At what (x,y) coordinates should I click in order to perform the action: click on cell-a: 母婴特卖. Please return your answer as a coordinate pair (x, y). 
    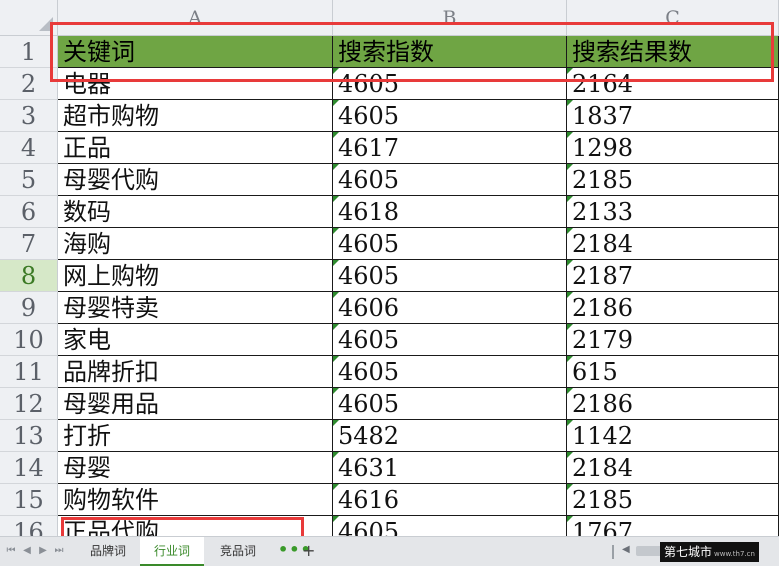
    Looking at the image, I should click on (195, 308).